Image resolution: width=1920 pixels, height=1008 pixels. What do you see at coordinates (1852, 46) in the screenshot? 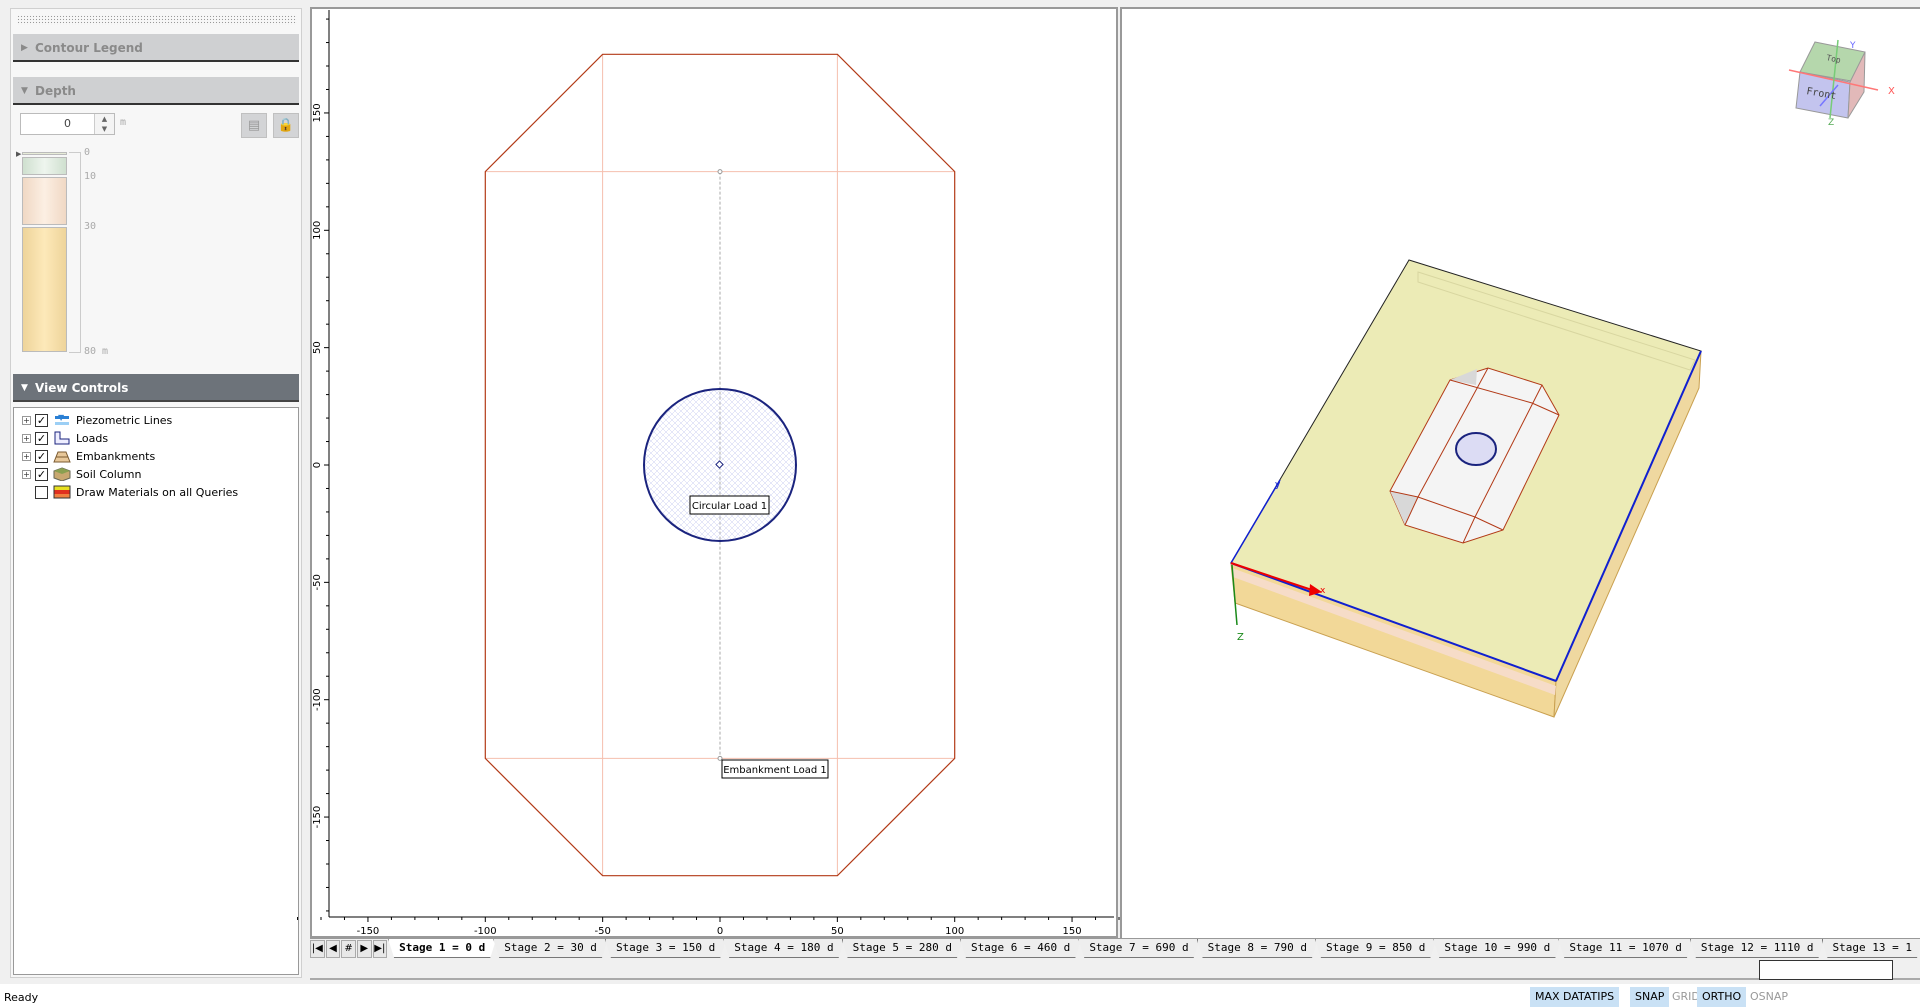
I see `svg-text: Y` at bounding box center [1852, 46].